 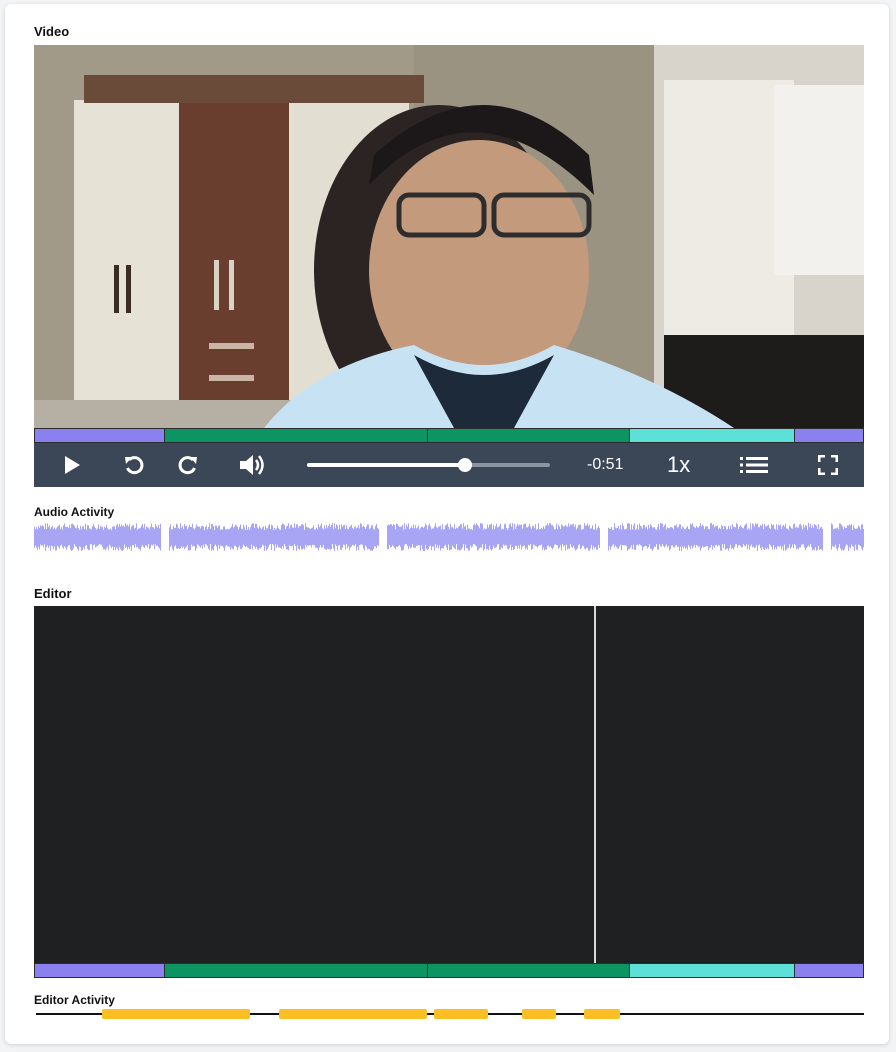 What do you see at coordinates (252, 465) in the screenshot?
I see `volume-button` at bounding box center [252, 465].